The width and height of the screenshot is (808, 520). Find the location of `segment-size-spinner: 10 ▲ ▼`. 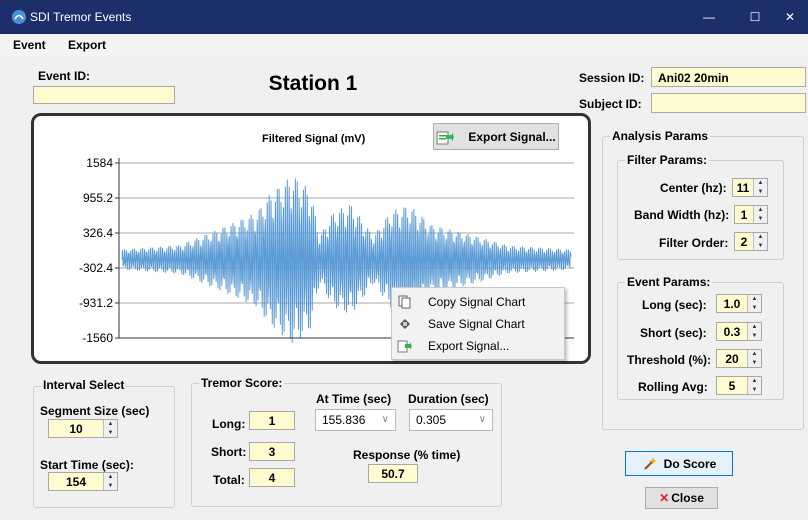

segment-size-spinner: 10 ▲ ▼ is located at coordinates (83, 428).